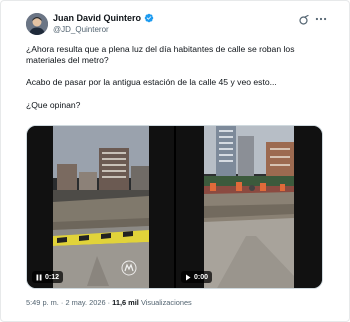  I want to click on tweet-time: 5:49 p. m., so click(42, 302).